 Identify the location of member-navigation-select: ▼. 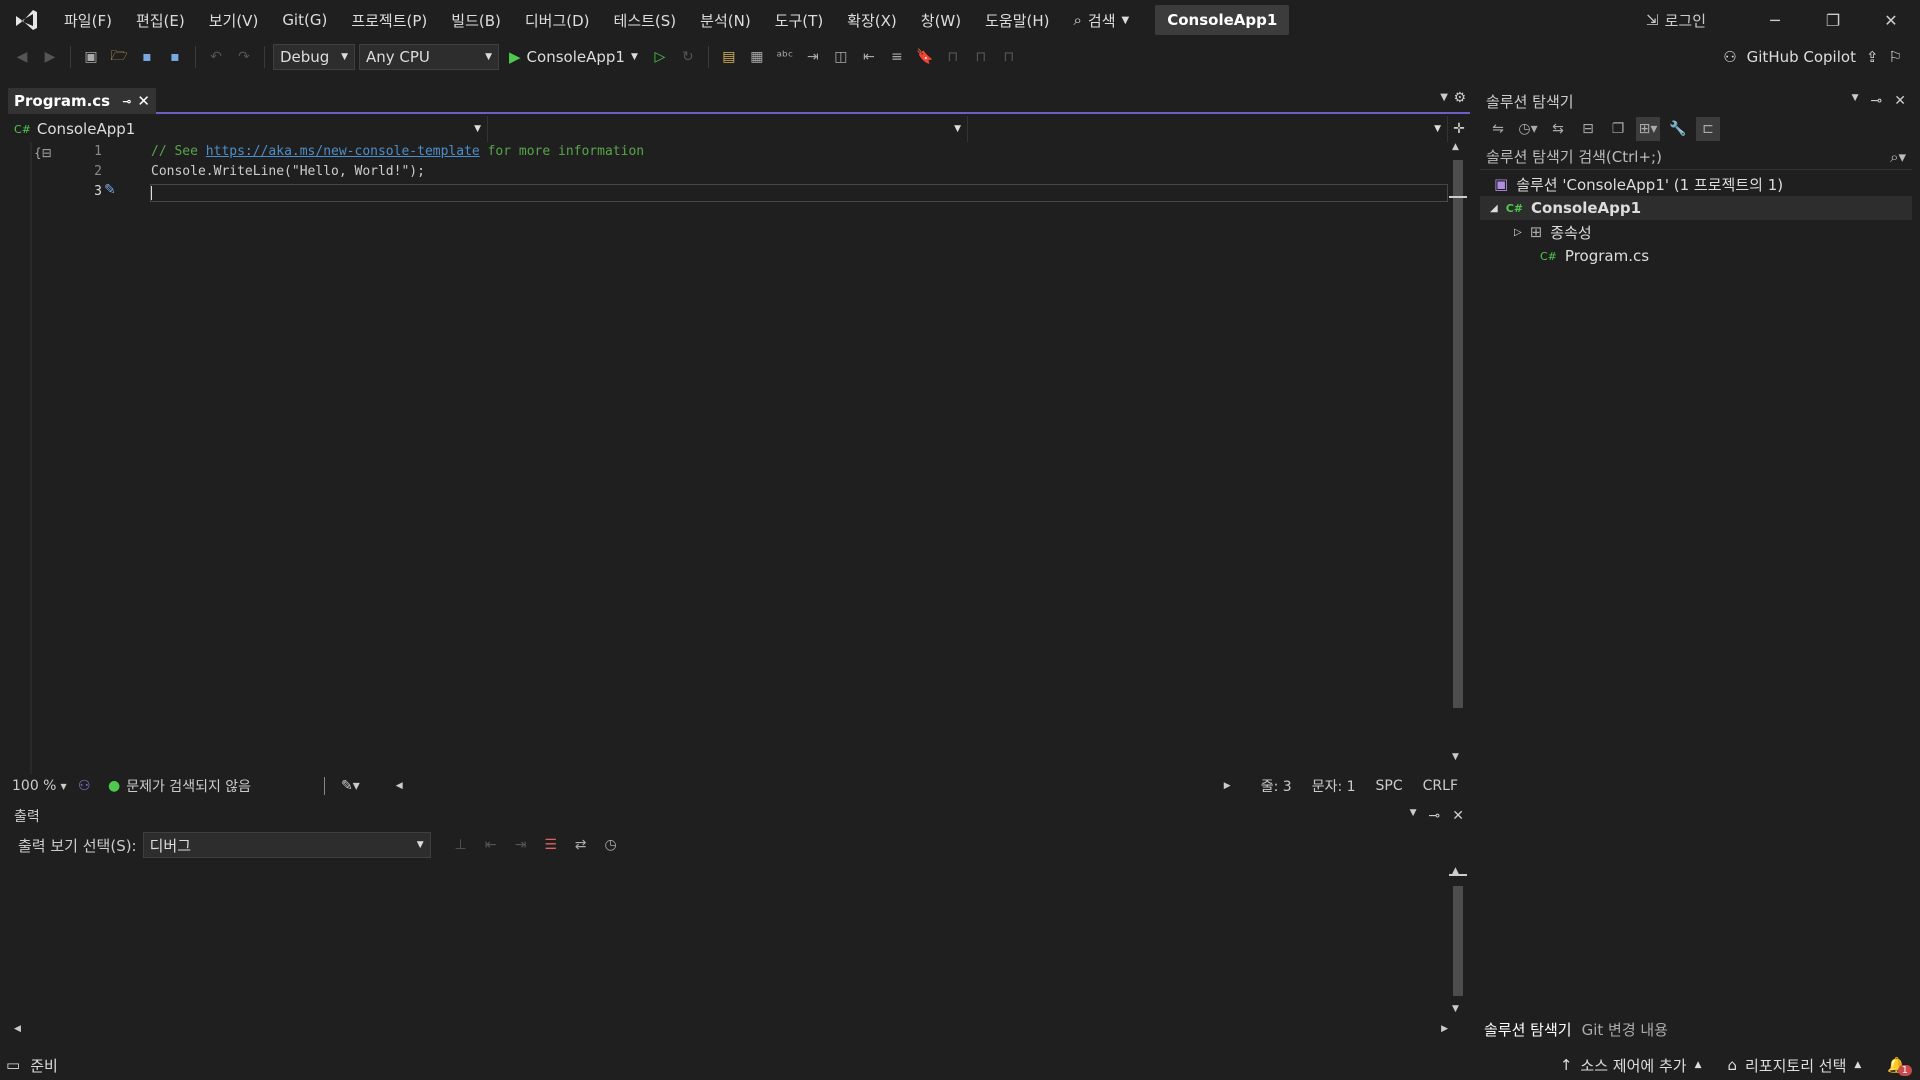
(1208, 129).